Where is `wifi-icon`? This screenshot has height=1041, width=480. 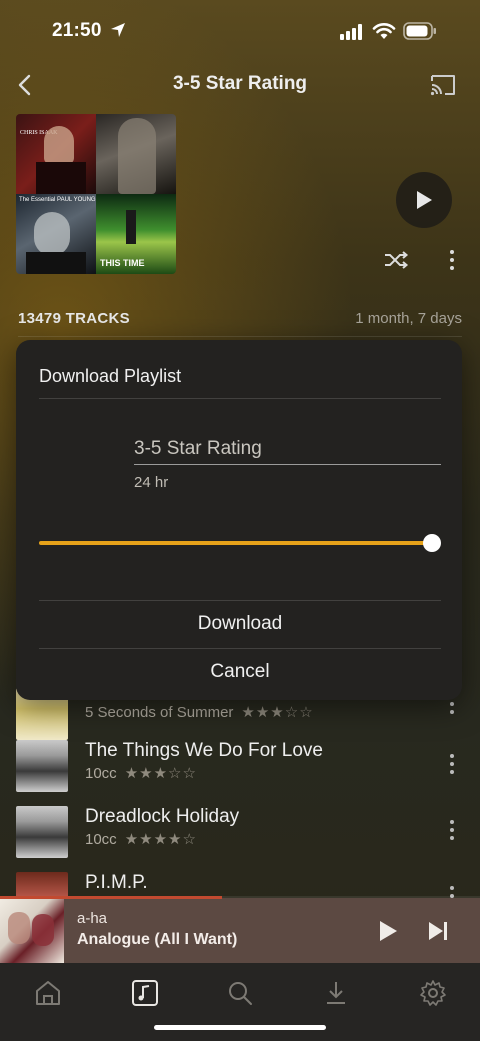
wifi-icon is located at coordinates (384, 31).